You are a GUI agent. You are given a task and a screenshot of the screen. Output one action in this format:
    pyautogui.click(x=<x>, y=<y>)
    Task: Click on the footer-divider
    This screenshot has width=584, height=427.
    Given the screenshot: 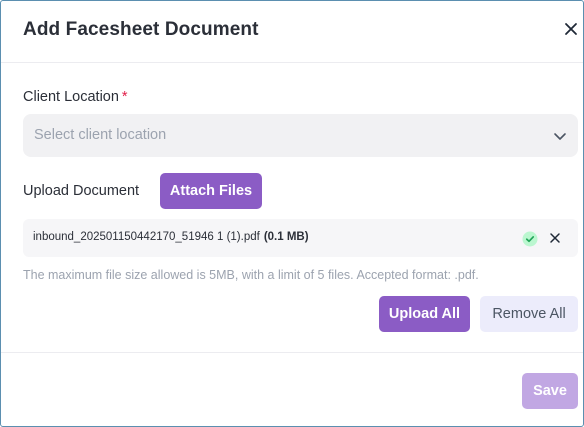 What is the action you would take?
    pyautogui.click(x=292, y=352)
    